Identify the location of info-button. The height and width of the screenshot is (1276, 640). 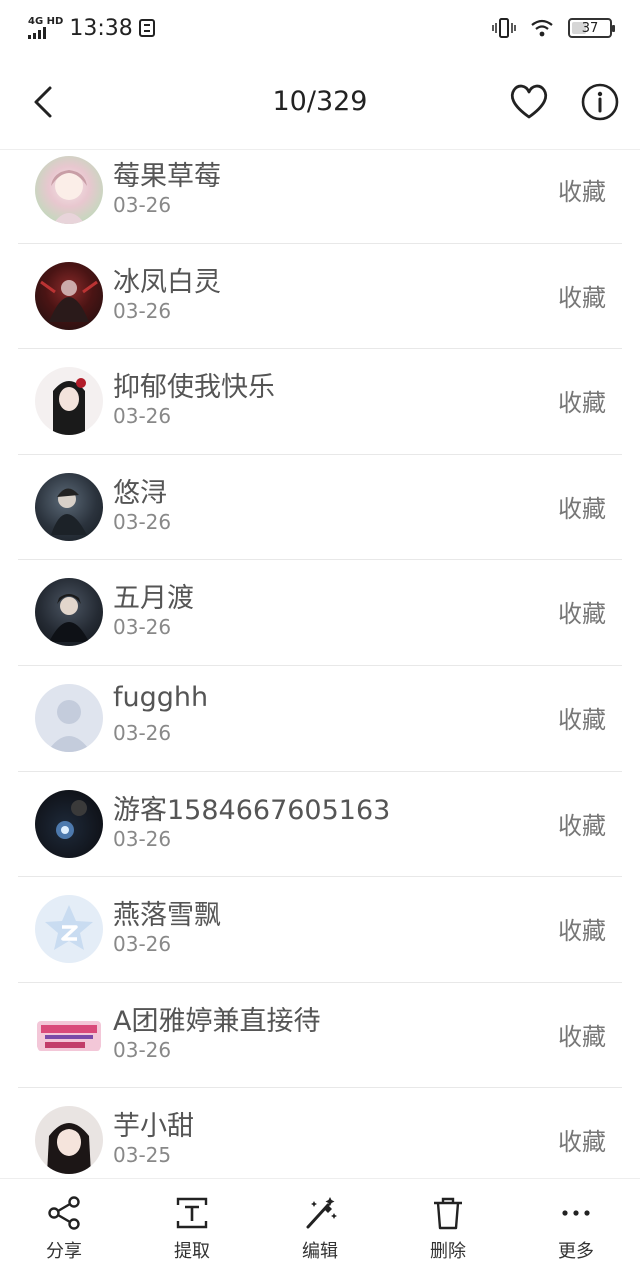
(600, 102).